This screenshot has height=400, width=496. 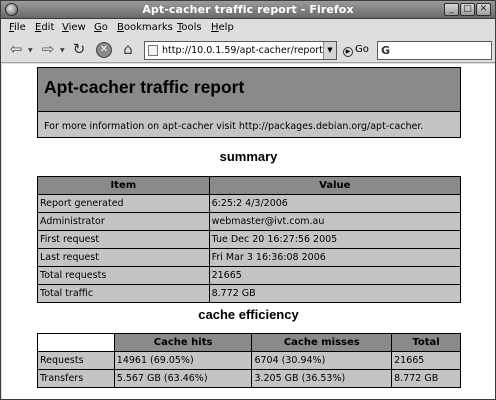 I want to click on summary-item-value: 6:25:2 4/3/2006, so click(x=335, y=203).